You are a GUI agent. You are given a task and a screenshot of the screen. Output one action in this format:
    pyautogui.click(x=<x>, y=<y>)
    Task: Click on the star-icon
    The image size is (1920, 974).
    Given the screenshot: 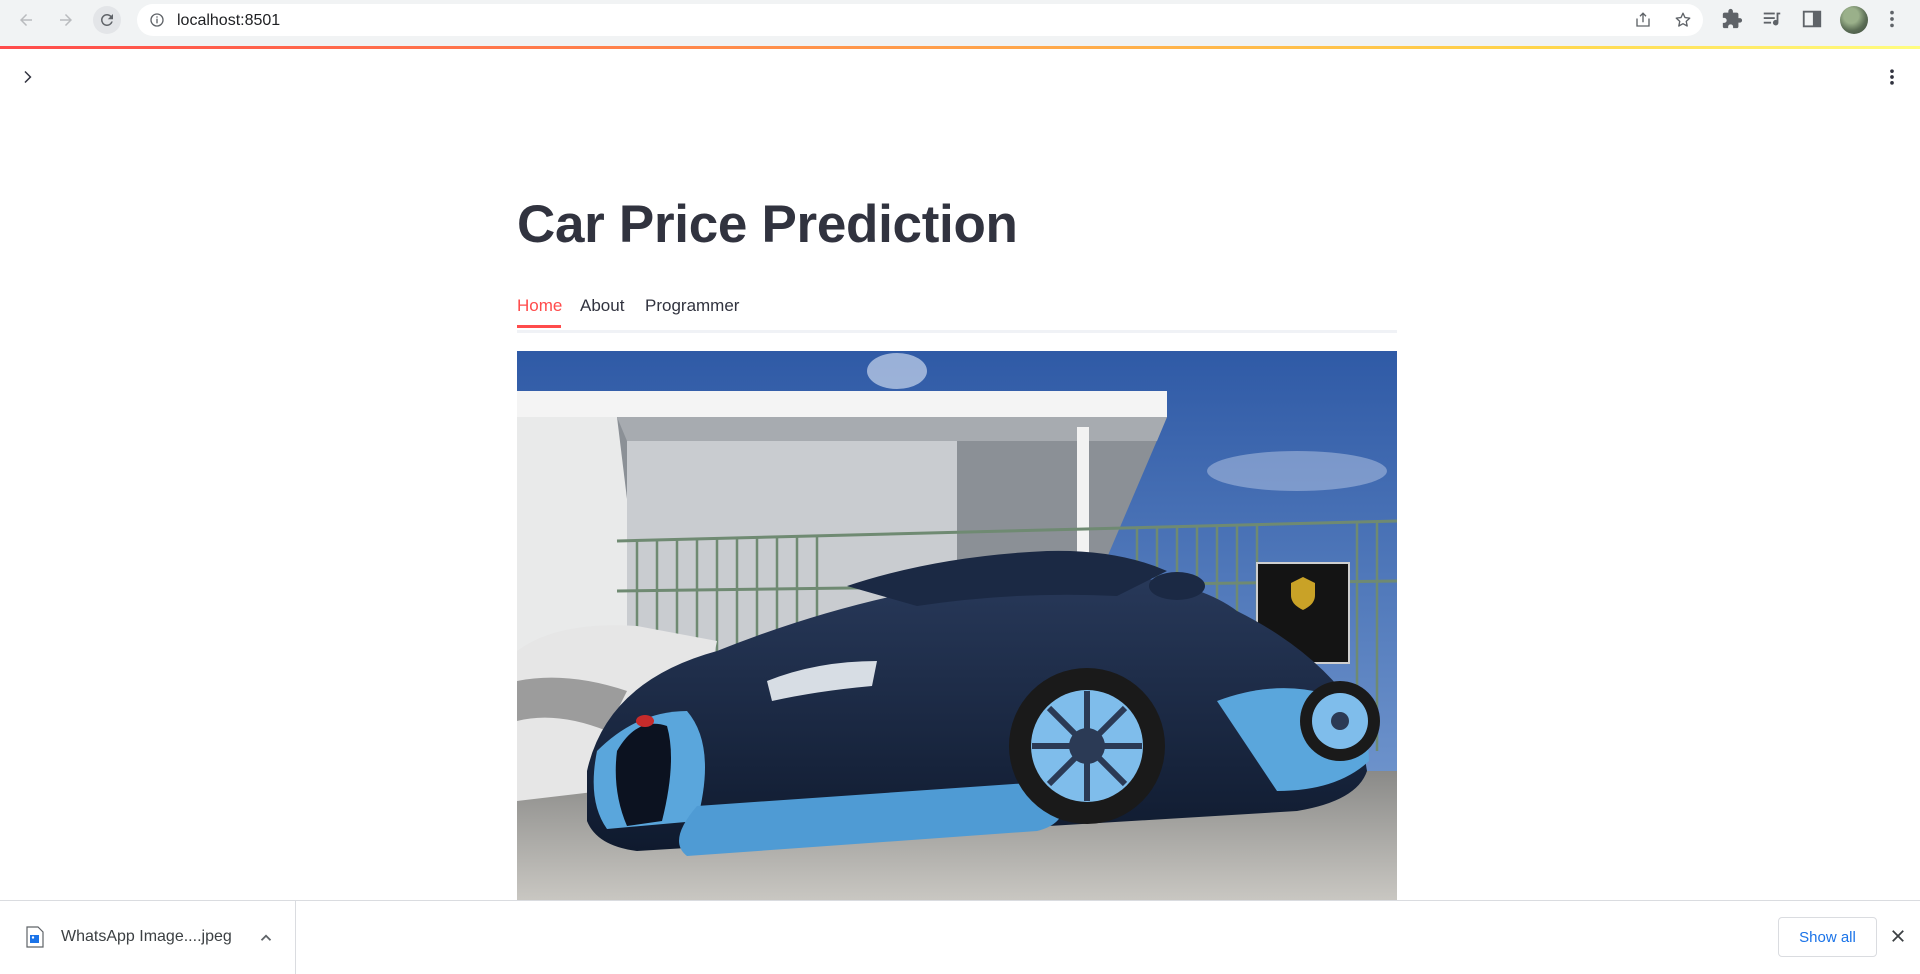 What is the action you would take?
    pyautogui.click(x=1683, y=20)
    